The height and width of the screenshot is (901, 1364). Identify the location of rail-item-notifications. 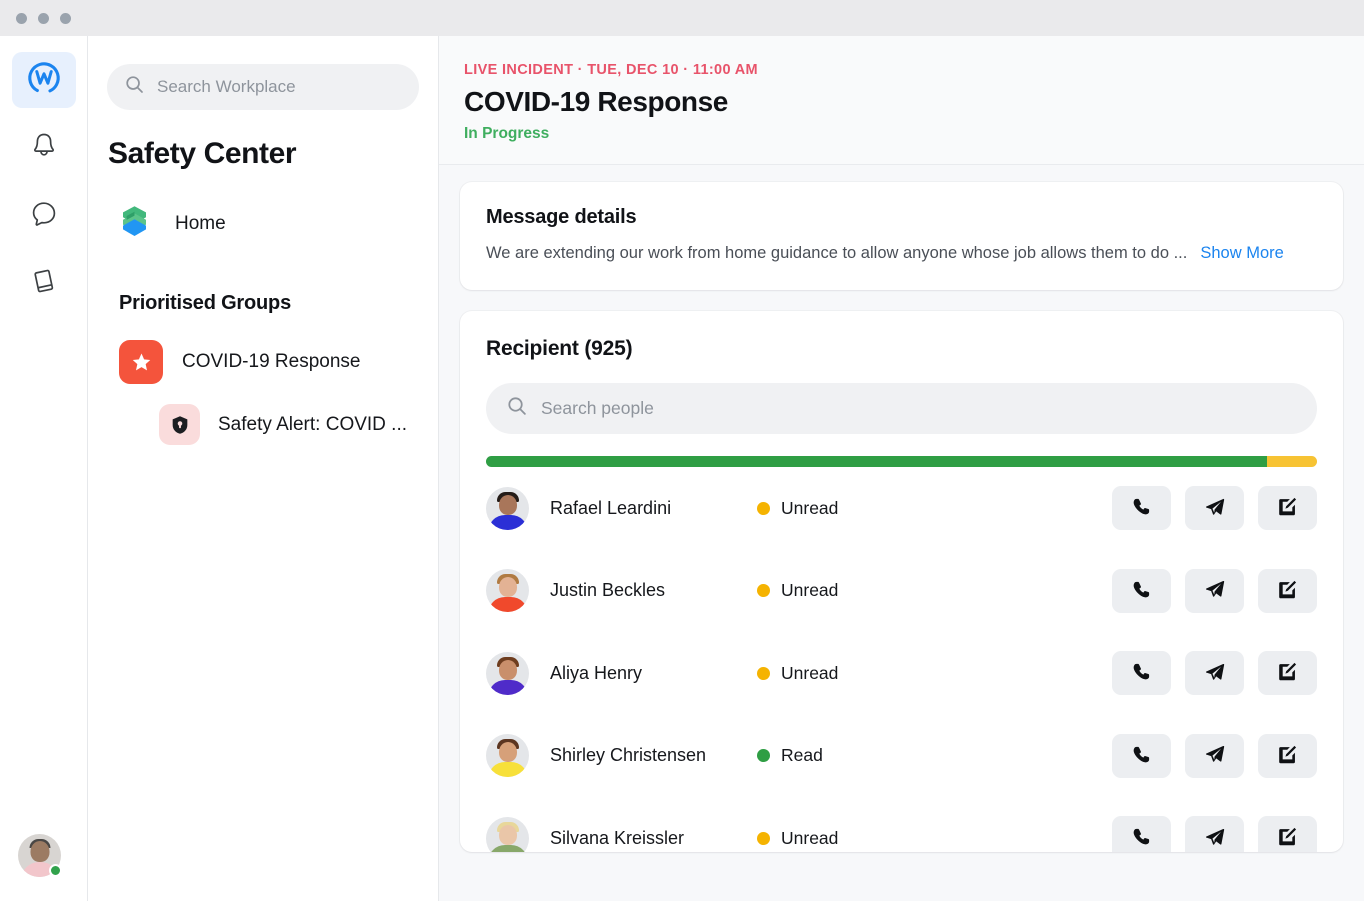
(44, 148).